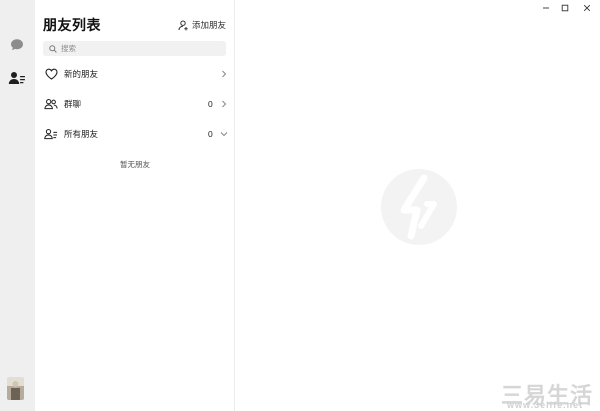 Image resolution: width=600 pixels, height=411 pixels. I want to click on lightning-logo-icon, so click(419, 207).